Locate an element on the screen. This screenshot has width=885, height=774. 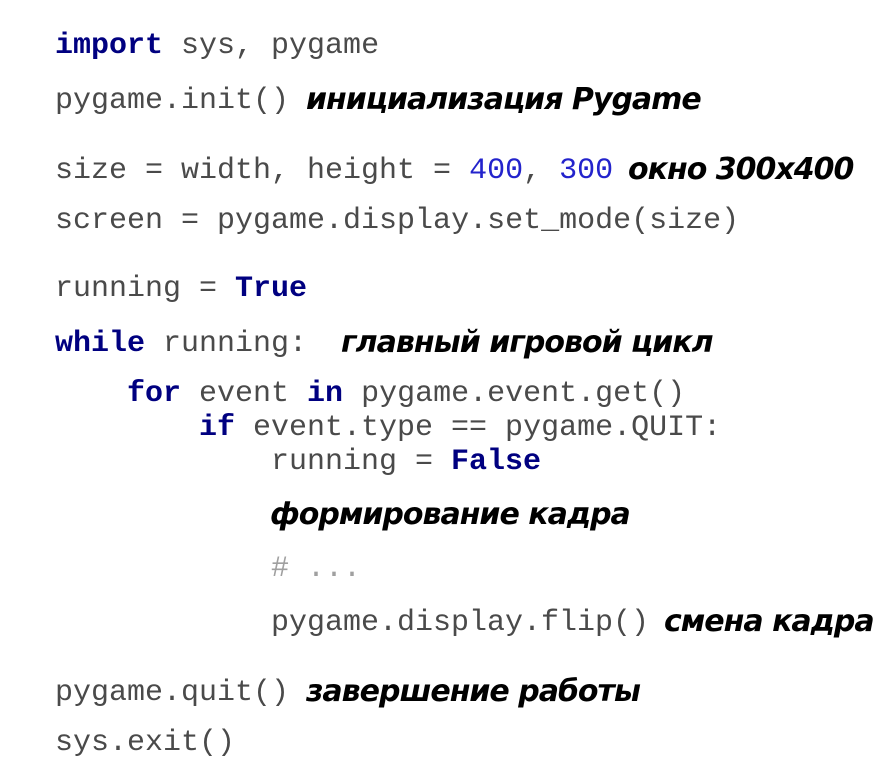
code-line-running-false: running = False is located at coordinates (406, 462).